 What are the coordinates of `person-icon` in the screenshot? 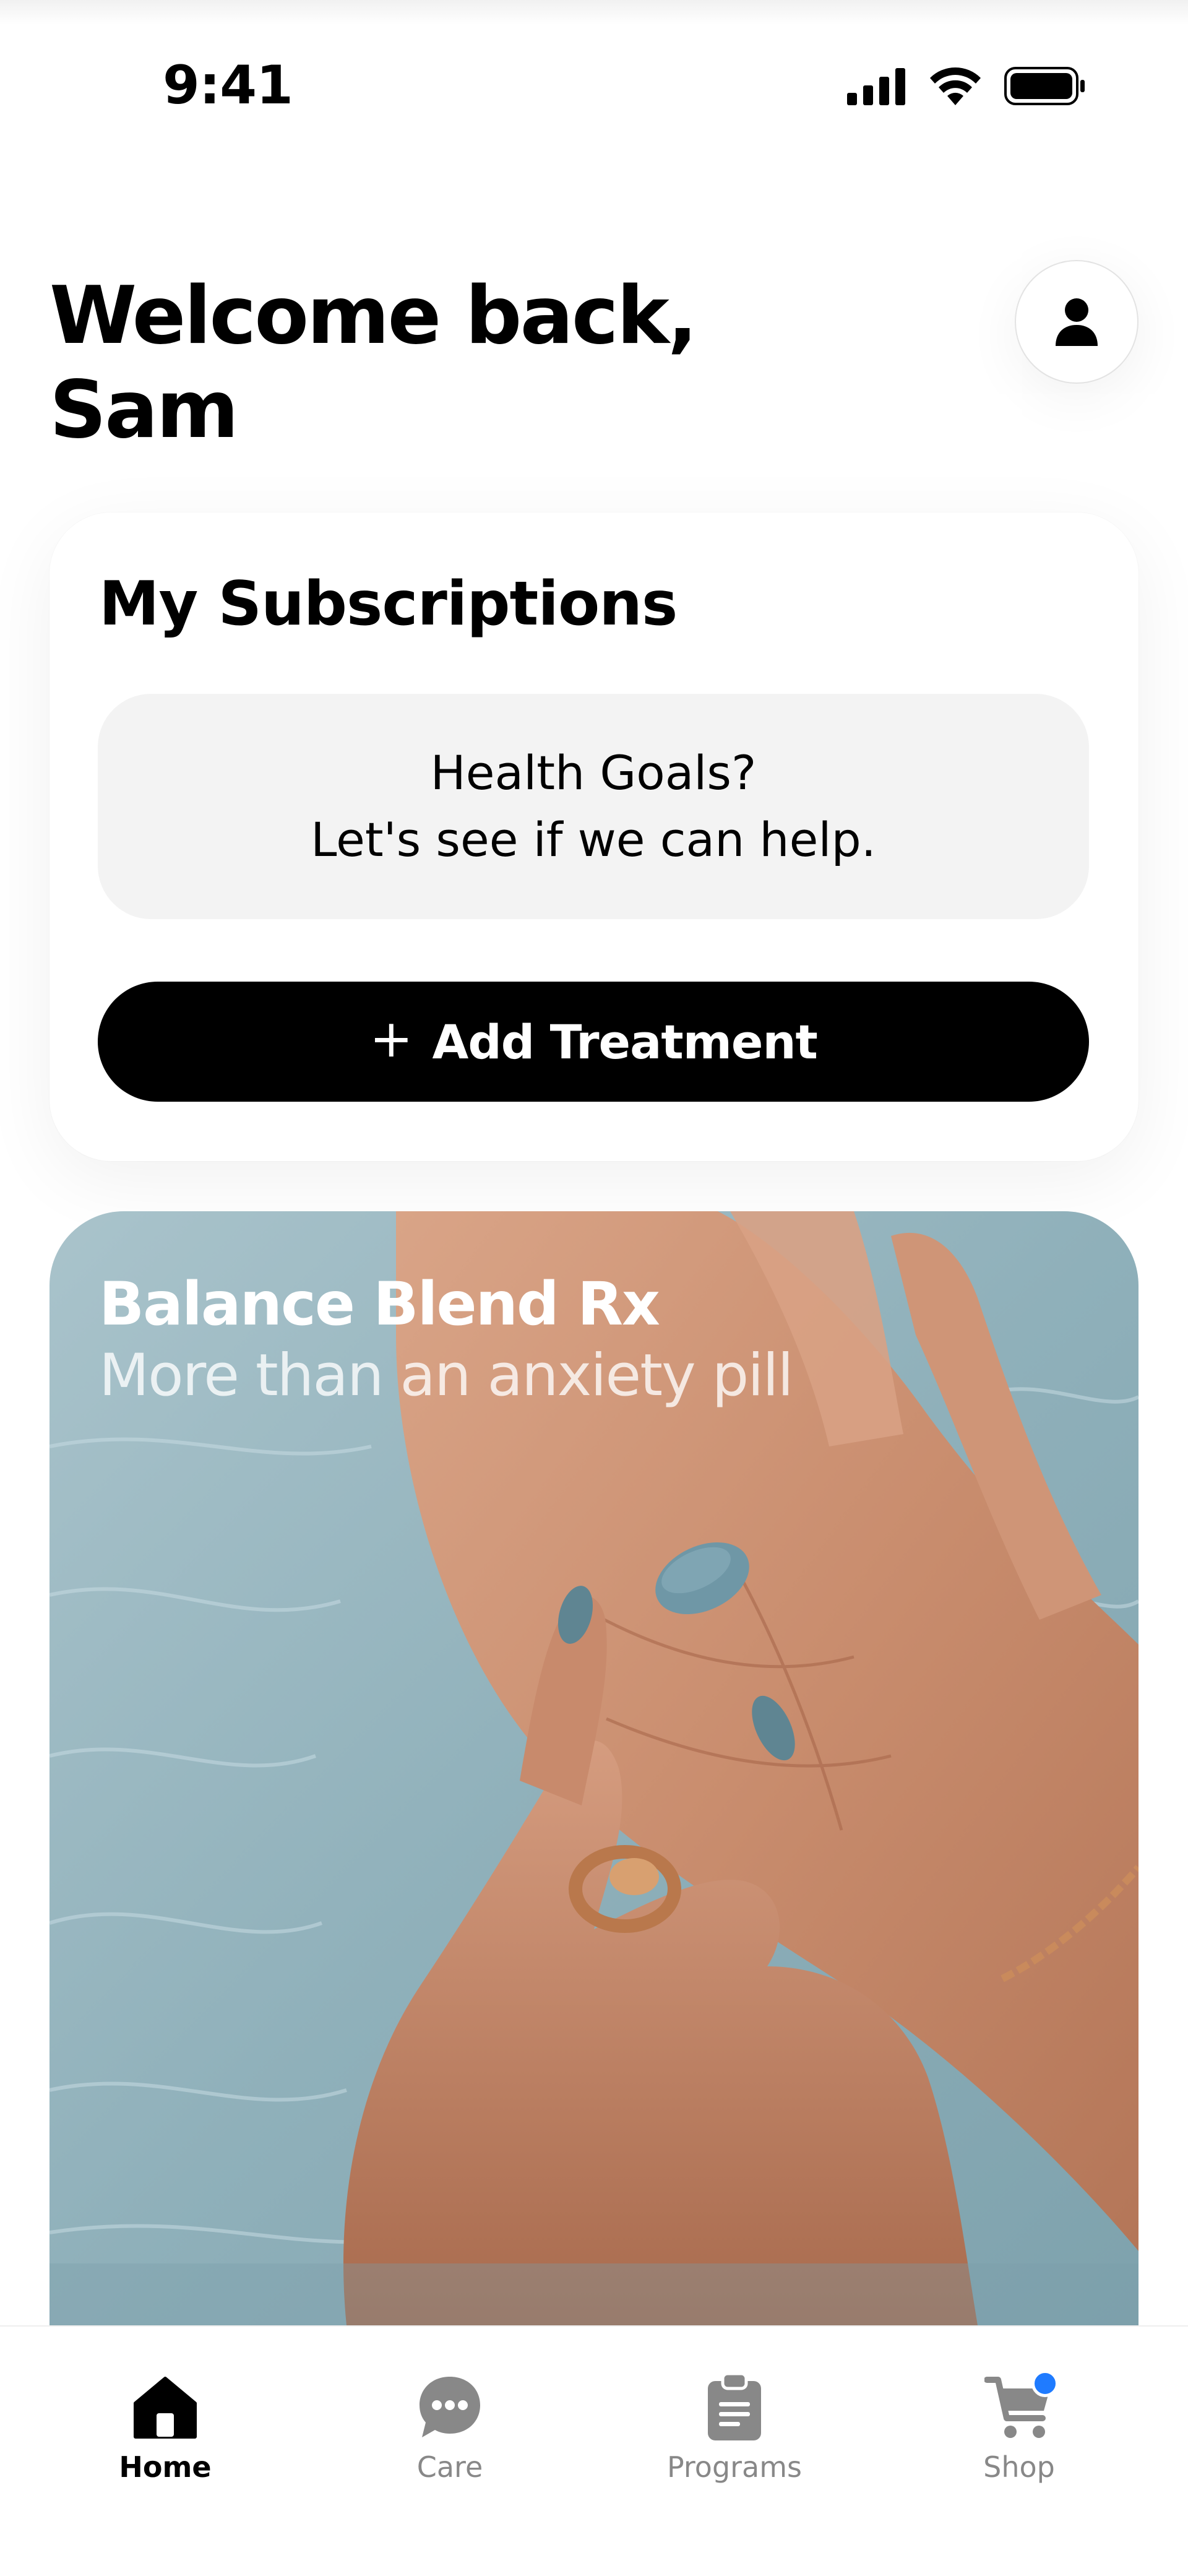 It's located at (1077, 322).